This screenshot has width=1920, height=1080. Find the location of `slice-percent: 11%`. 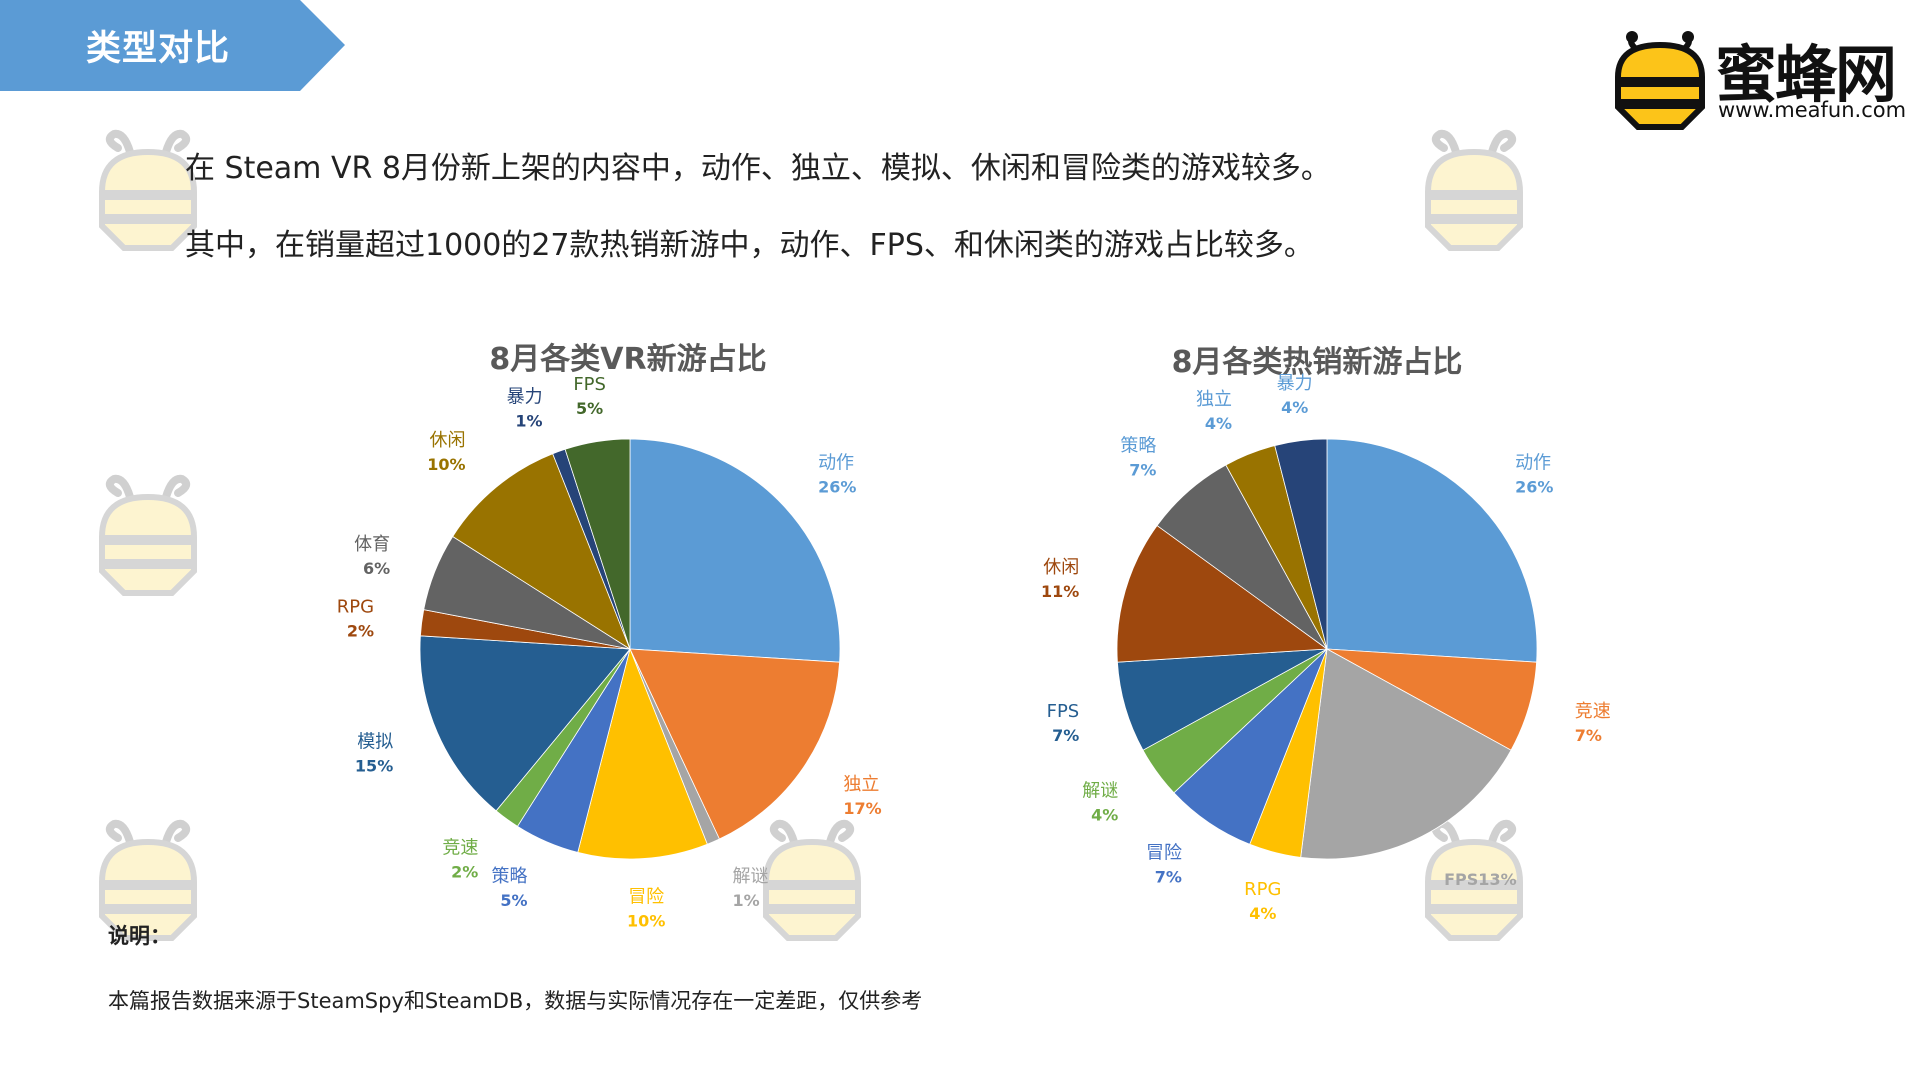

slice-percent: 11% is located at coordinates (1060, 591).